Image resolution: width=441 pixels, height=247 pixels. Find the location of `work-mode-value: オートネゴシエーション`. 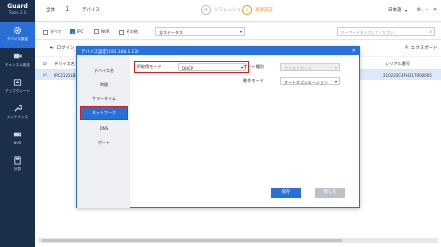

work-mode-value: オートネゴシエーション is located at coordinates (306, 82).